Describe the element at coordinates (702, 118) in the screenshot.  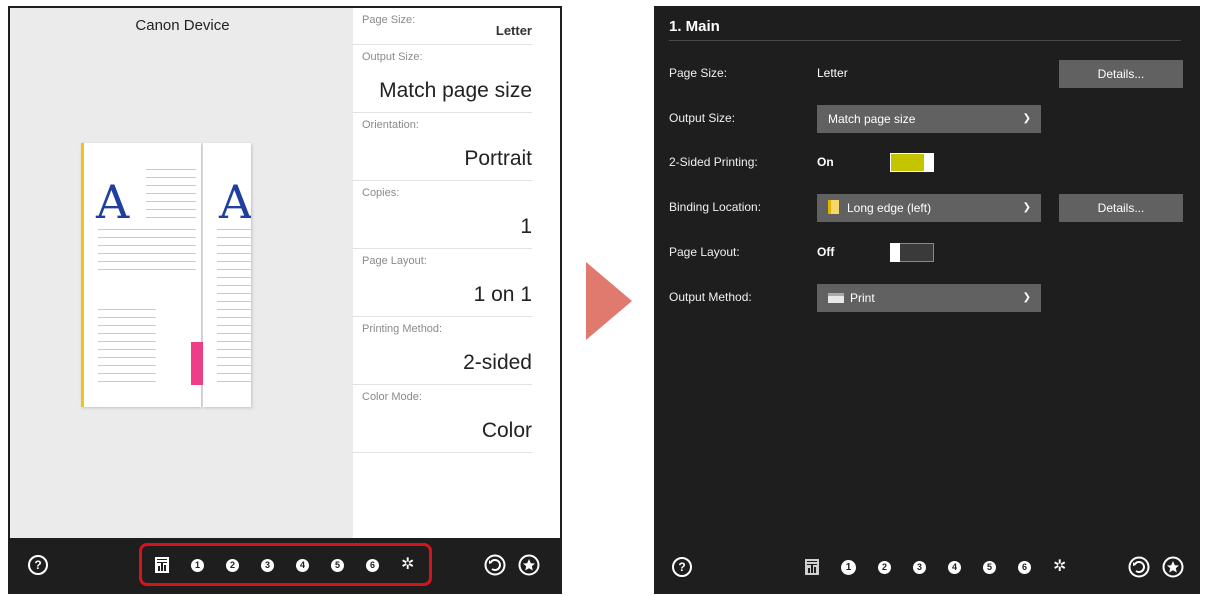
I see `output-size-label: Output Size:` at that location.